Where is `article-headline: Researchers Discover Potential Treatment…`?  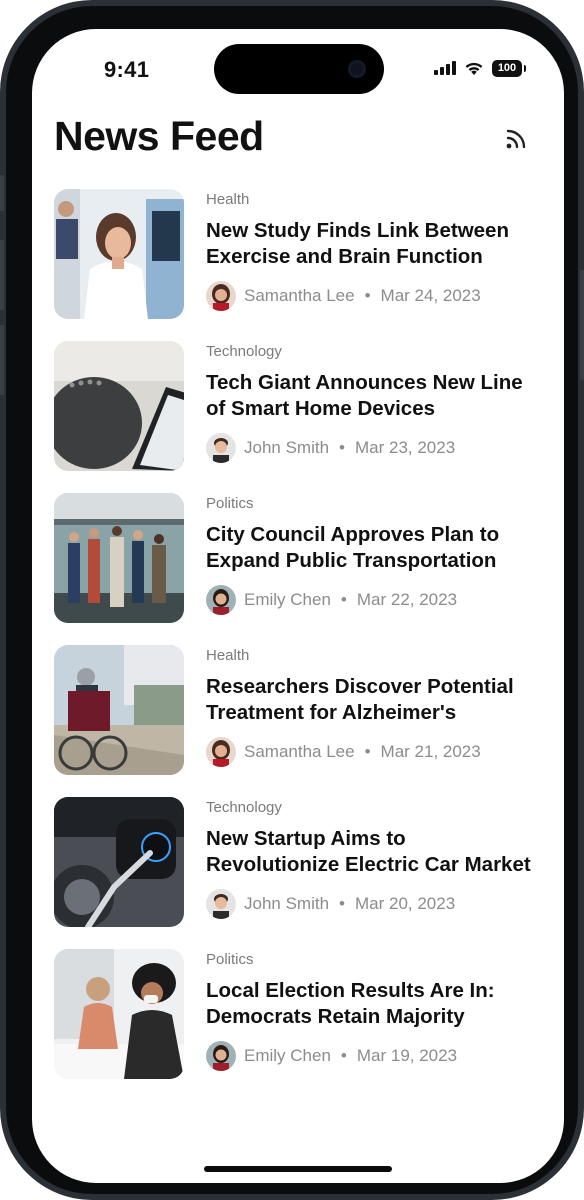 article-headline: Researchers Discover Potential Treatment… is located at coordinates (371, 700).